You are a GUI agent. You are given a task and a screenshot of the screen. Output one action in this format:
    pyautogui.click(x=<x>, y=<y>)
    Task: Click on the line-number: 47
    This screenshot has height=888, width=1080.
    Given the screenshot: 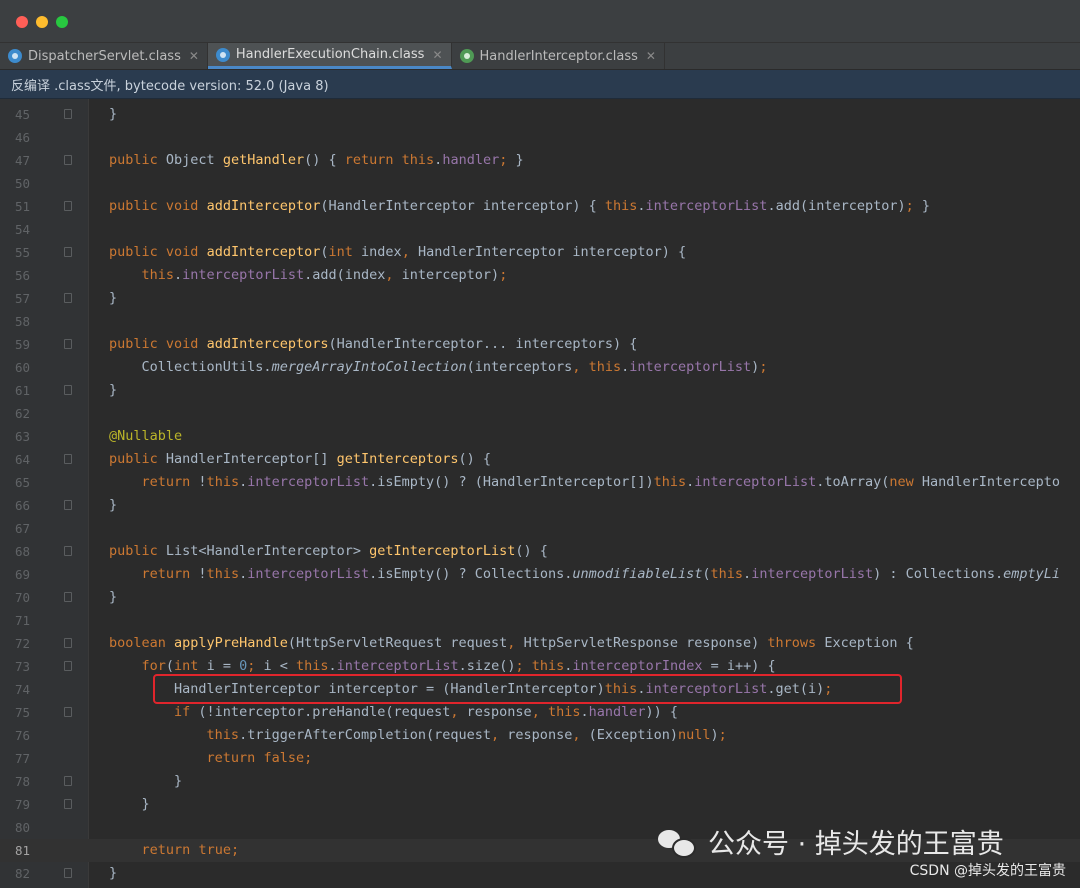 What is the action you would take?
    pyautogui.click(x=22, y=160)
    